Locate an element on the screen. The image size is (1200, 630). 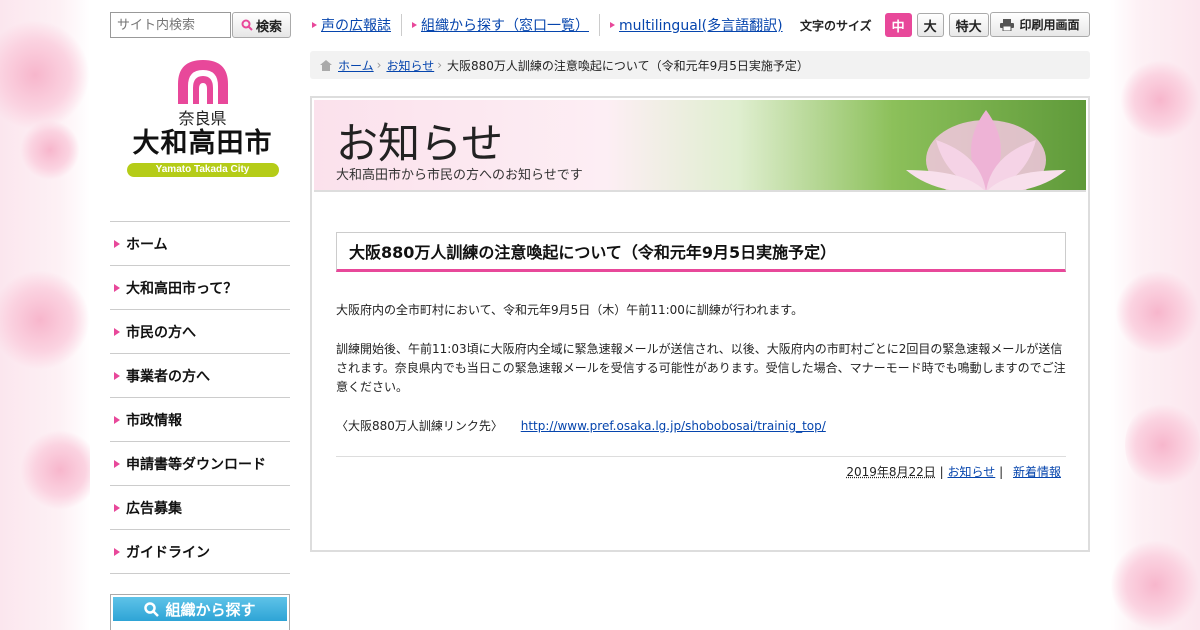
banner-title: お知らせ is located at coordinates (420, 143).